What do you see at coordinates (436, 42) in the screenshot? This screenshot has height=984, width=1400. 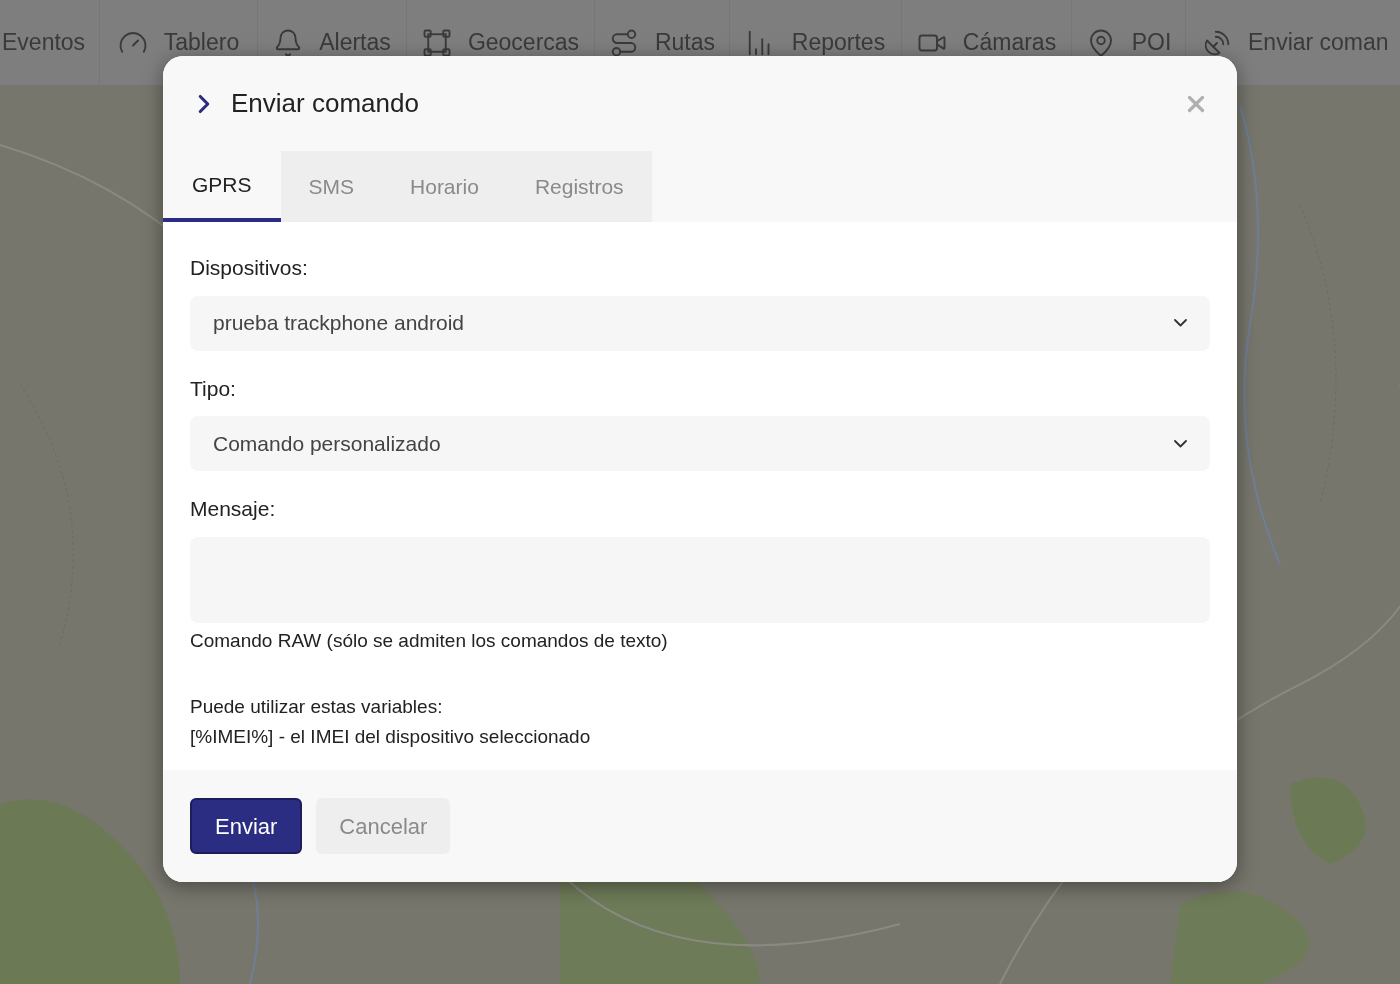 I see `geofence-icon` at bounding box center [436, 42].